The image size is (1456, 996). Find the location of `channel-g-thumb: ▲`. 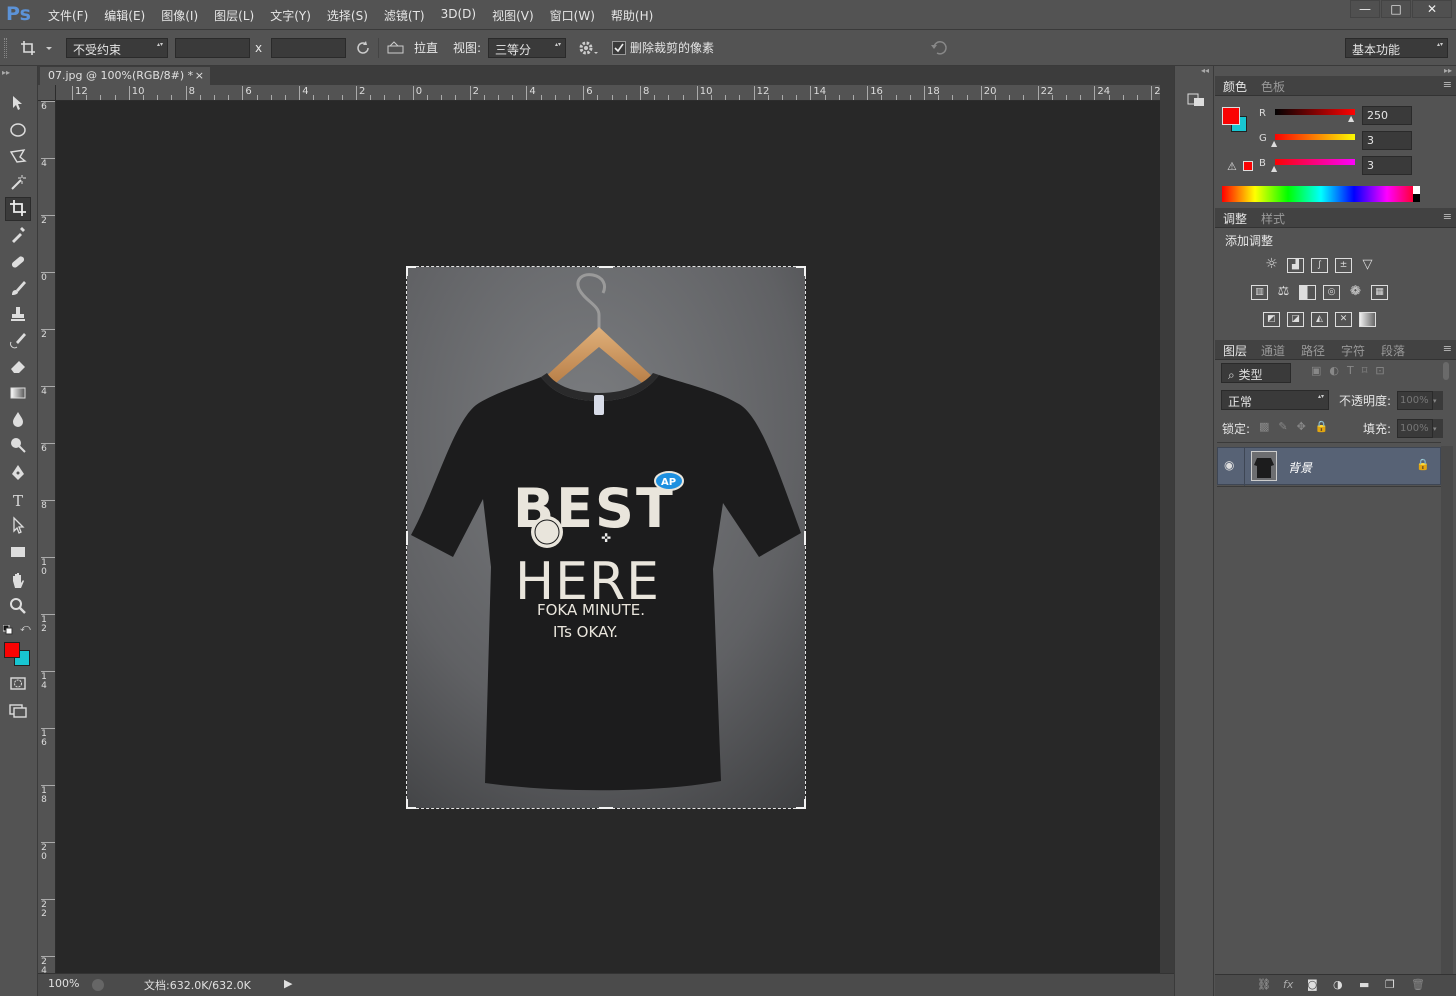

channel-g-thumb: ▲ is located at coordinates (1274, 143).